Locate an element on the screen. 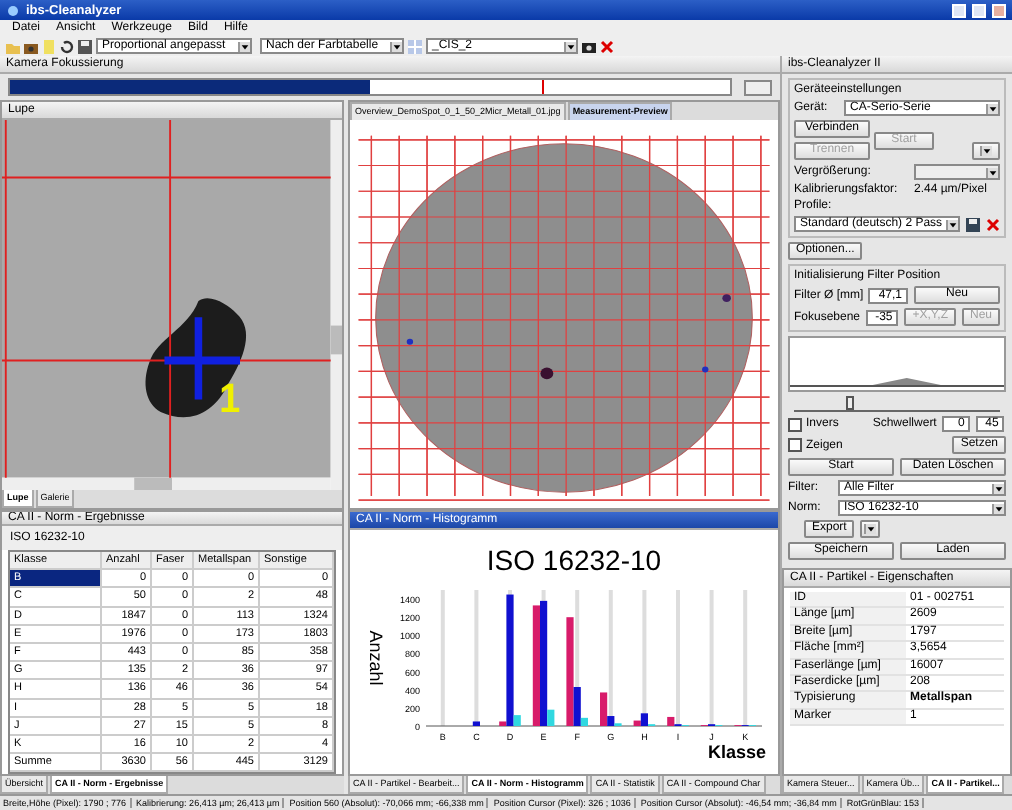 The image size is (1012, 810). minimize-button is located at coordinates (959, 10).